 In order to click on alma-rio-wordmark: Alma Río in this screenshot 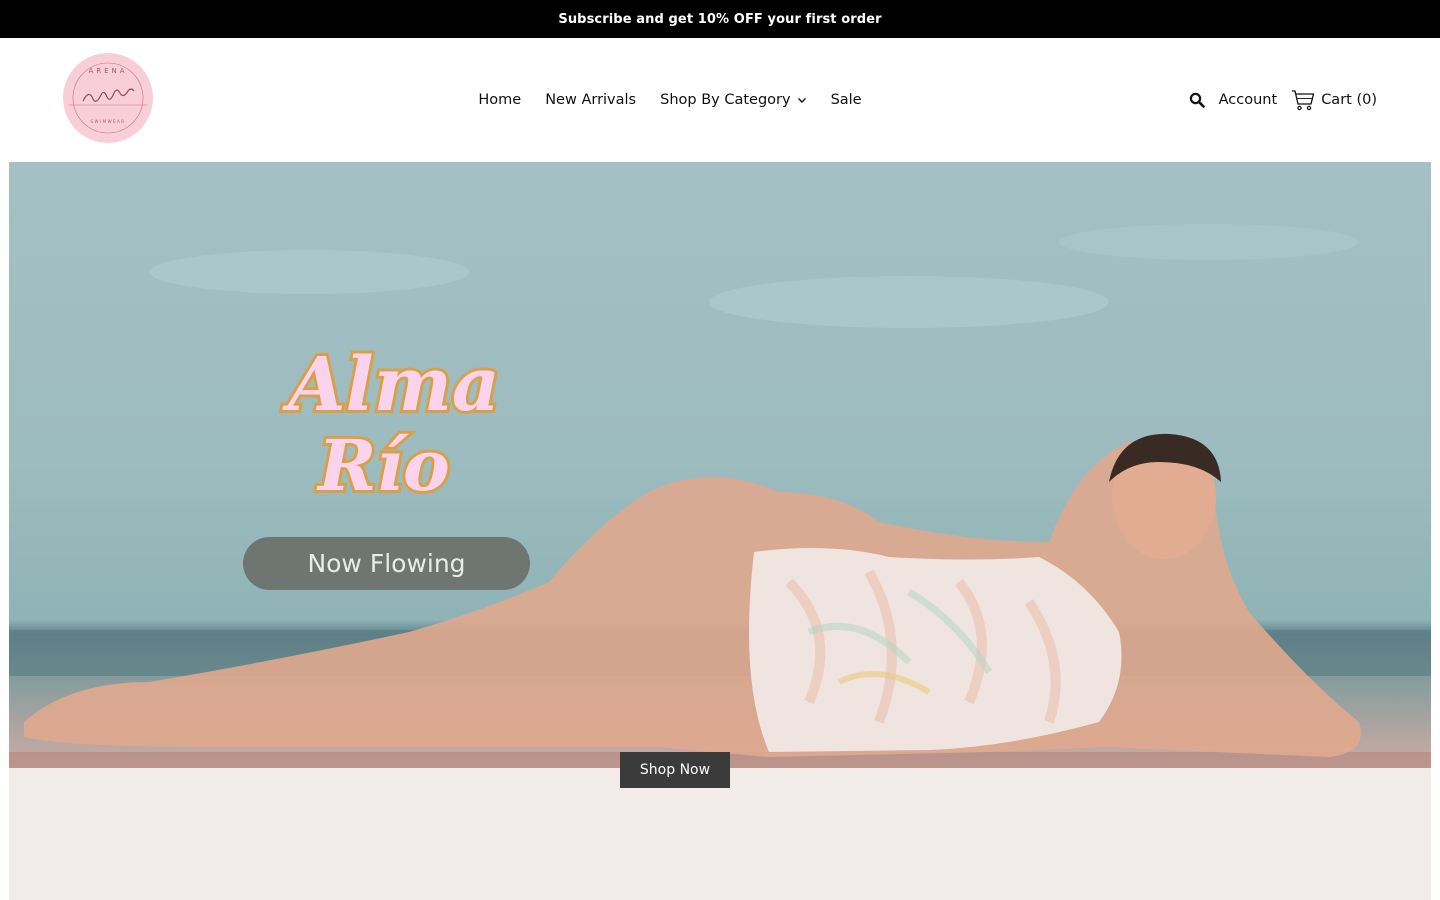, I will do `click(391, 424)`.